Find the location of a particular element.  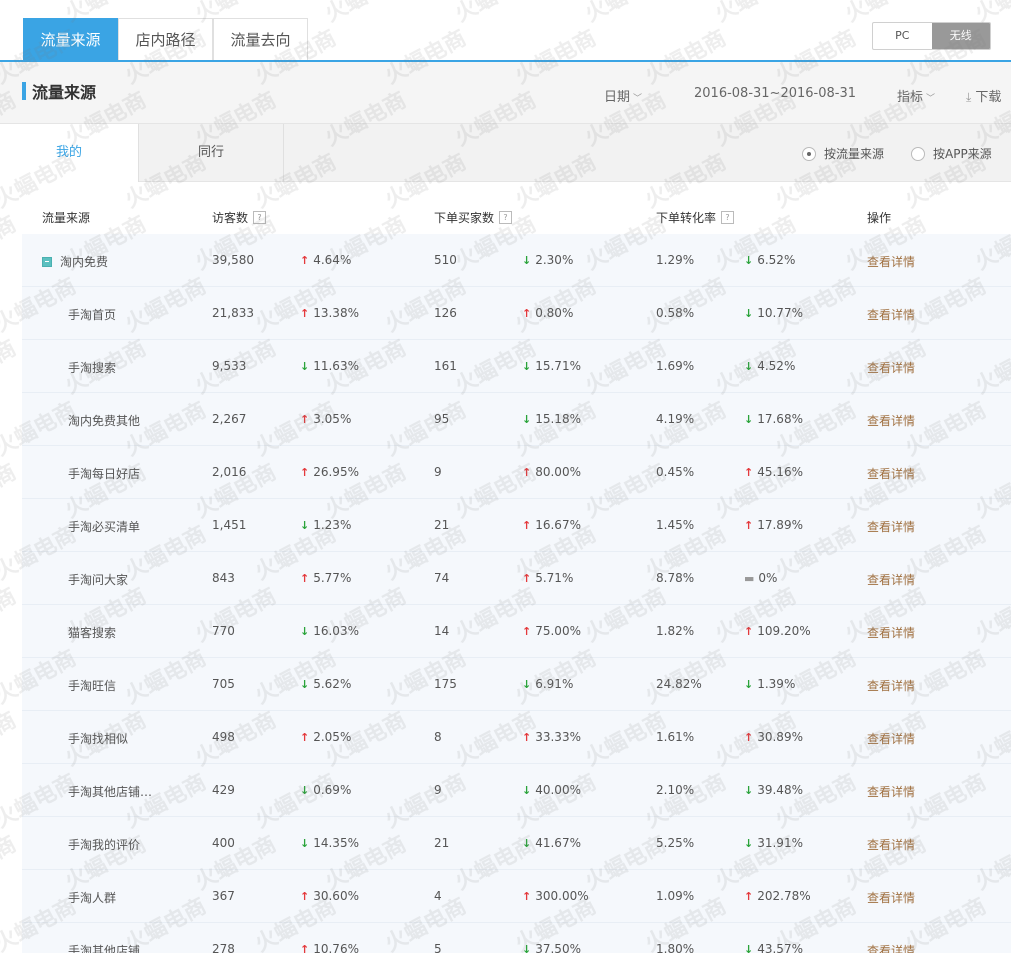

source-cell: 淘内免费其他 is located at coordinates (104, 420).